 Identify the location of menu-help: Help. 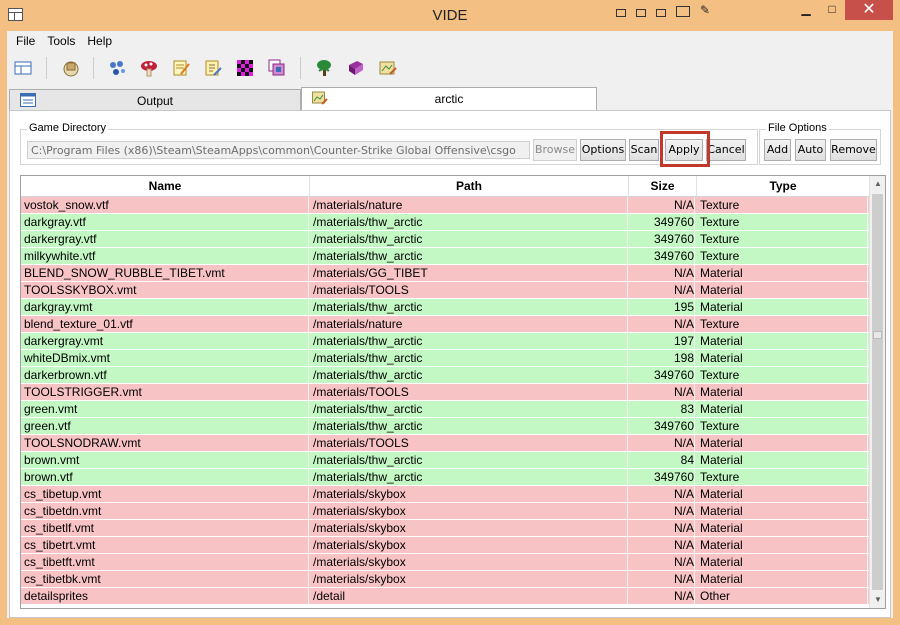
(99, 41).